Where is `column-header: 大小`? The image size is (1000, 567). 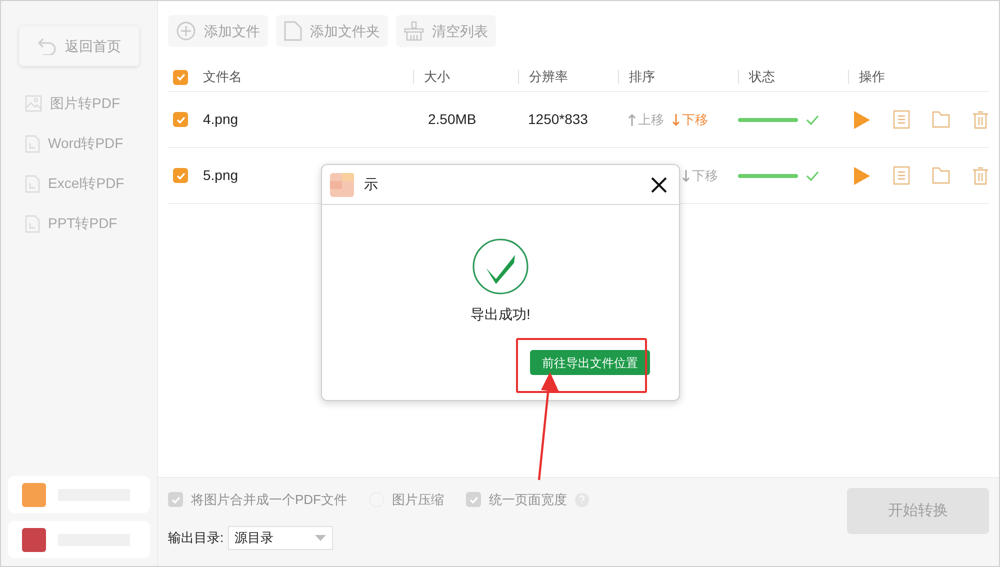
column-header: 大小 is located at coordinates (437, 77).